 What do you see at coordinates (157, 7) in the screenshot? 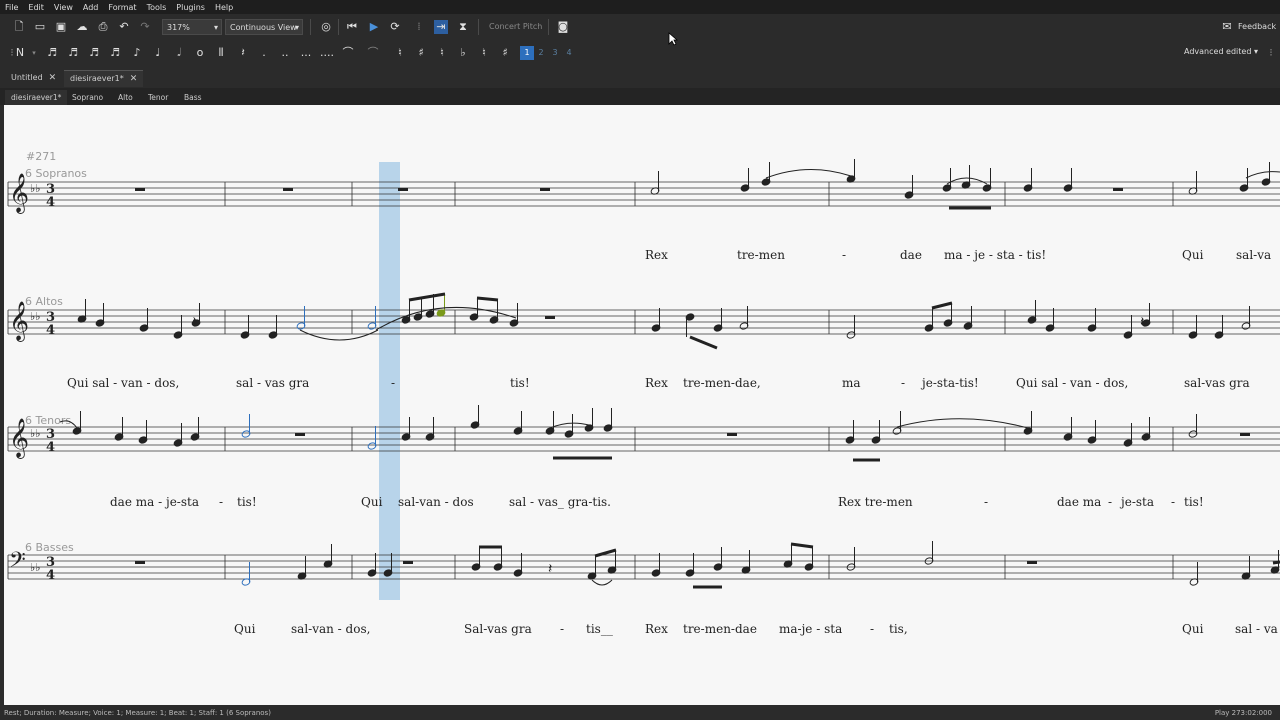
I see `menu-tools: Tools` at bounding box center [157, 7].